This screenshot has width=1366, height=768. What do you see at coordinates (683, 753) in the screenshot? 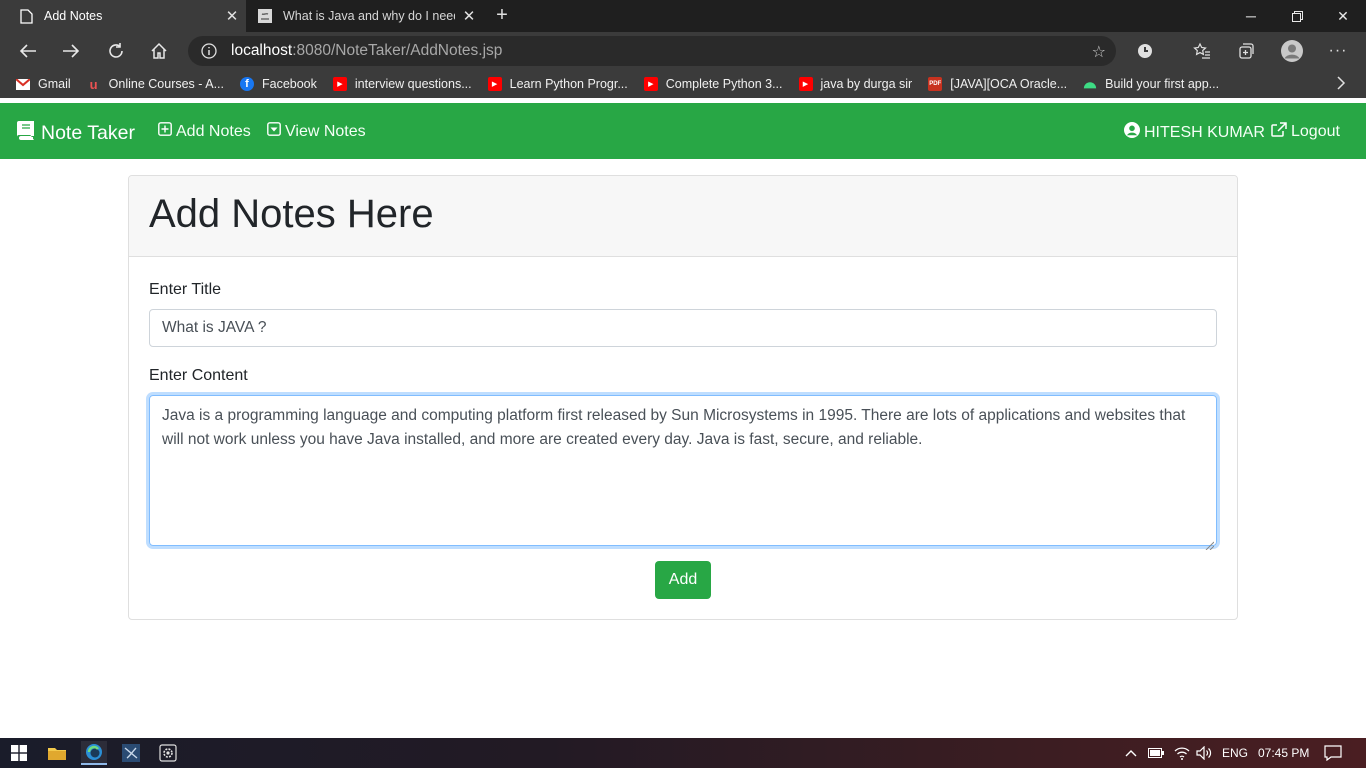
I see `windows-taskbar: ENG 07:45 PM` at bounding box center [683, 753].